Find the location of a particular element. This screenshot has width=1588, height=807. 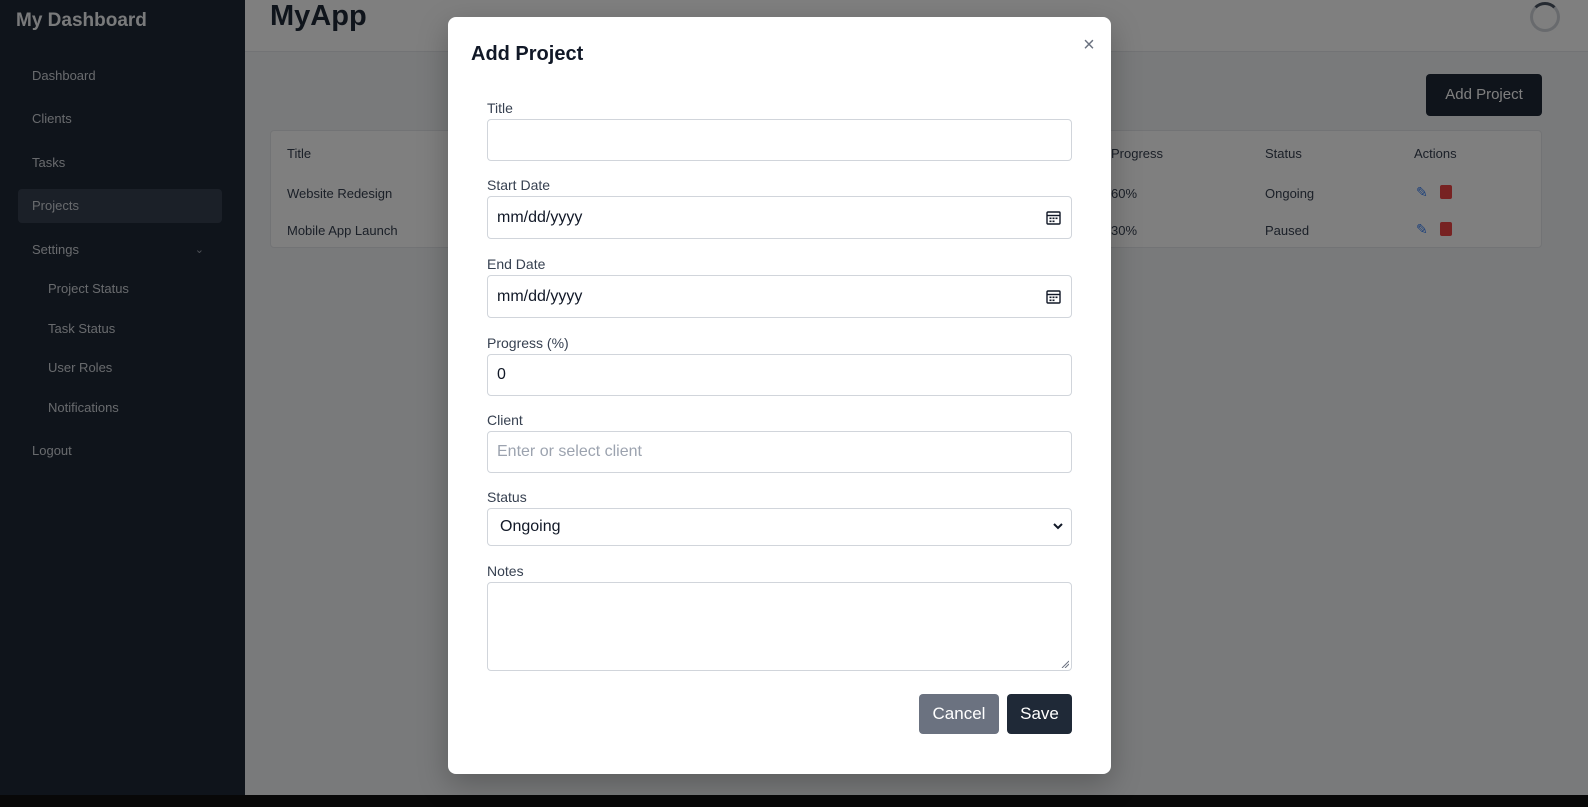

title-input is located at coordinates (779, 140).